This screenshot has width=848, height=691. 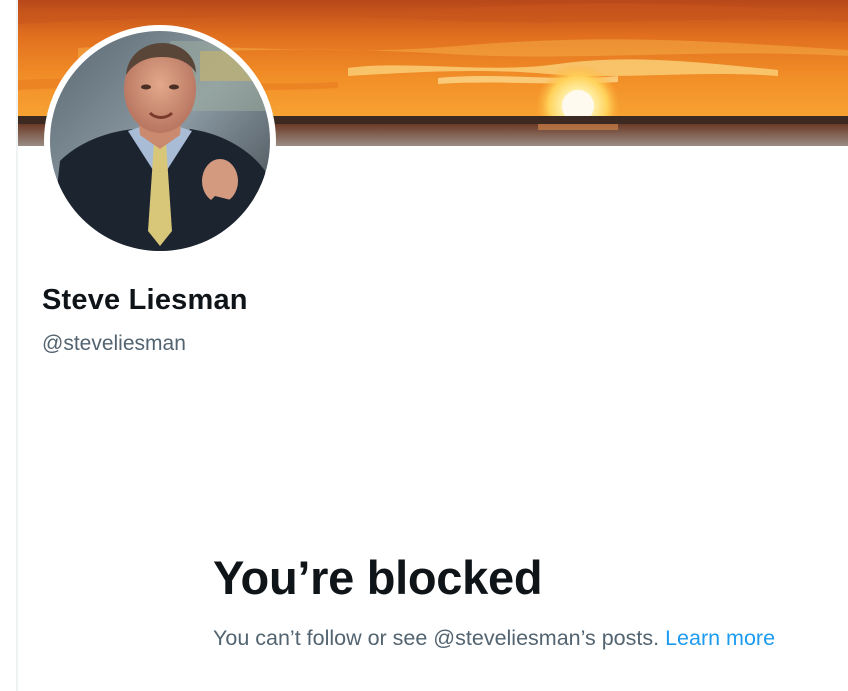 What do you see at coordinates (145, 300) in the screenshot?
I see `profile-display-name: Steve Liesman` at bounding box center [145, 300].